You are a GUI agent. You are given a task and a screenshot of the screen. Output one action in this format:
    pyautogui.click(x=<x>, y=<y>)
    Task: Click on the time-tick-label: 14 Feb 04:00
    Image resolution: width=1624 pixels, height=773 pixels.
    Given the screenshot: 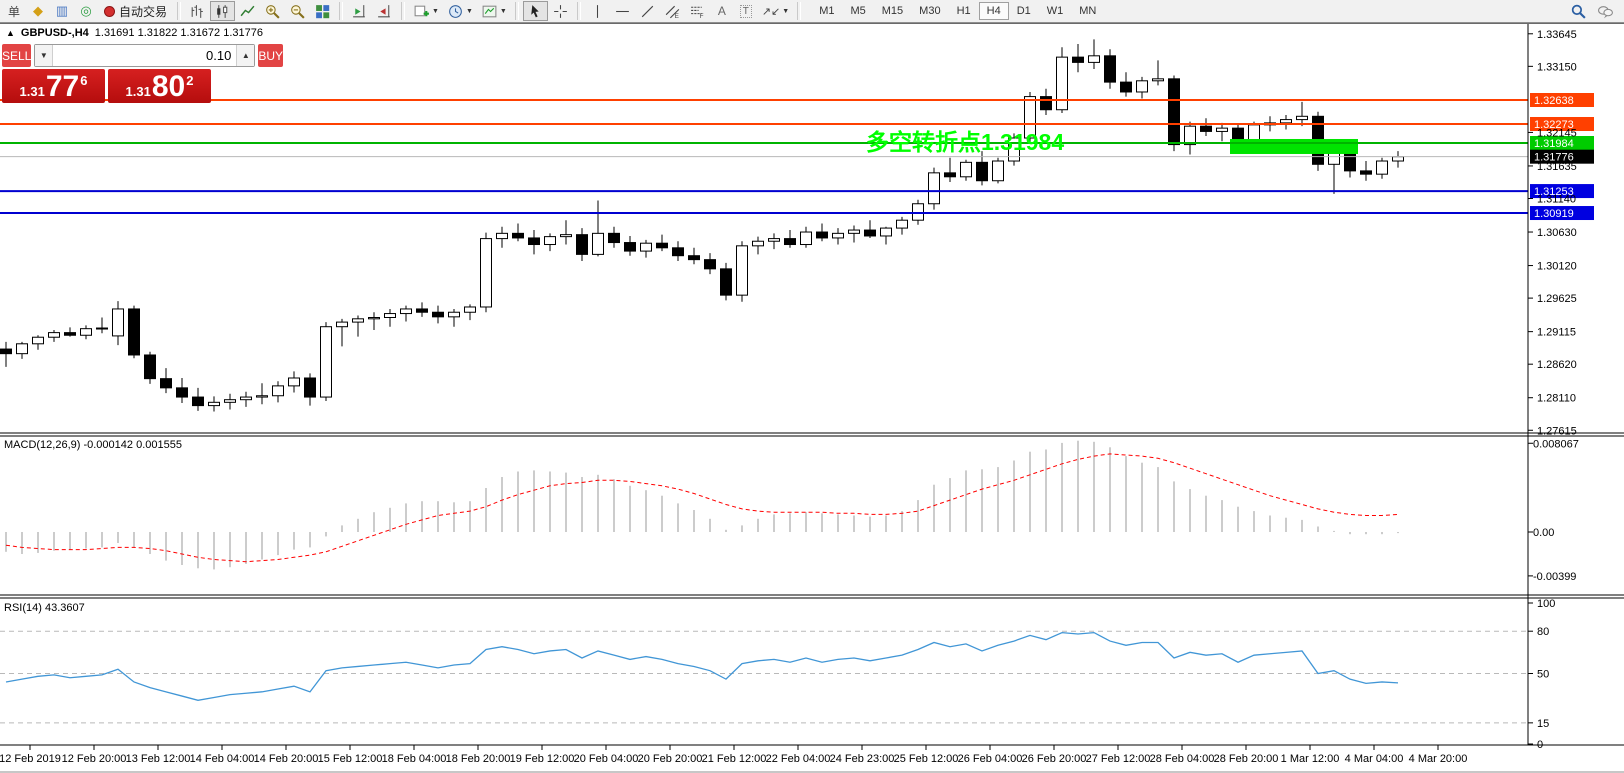 What is the action you would take?
    pyautogui.click(x=222, y=759)
    